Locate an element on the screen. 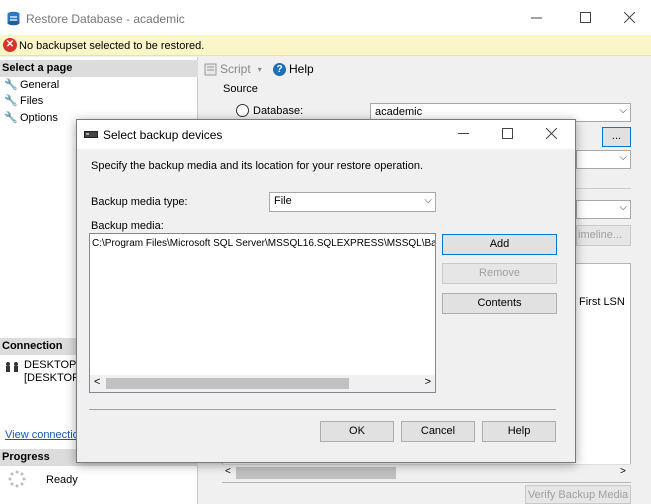 Image resolution: width=651 pixels, height=504 pixels. toolbar is located at coordinates (425, 69).